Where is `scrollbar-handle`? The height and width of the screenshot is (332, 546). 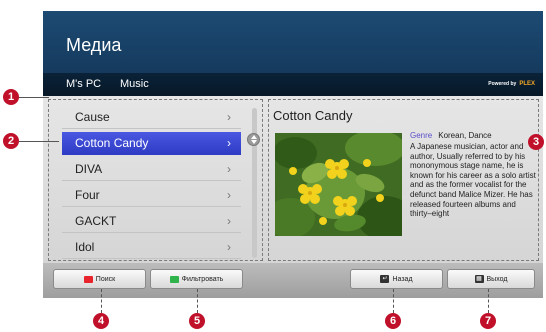
scrollbar-handle is located at coordinates (253, 139).